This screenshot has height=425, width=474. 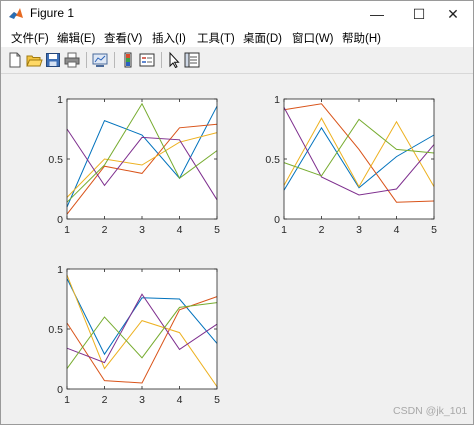 What do you see at coordinates (52, 13) in the screenshot?
I see `window-title: Figure 1` at bounding box center [52, 13].